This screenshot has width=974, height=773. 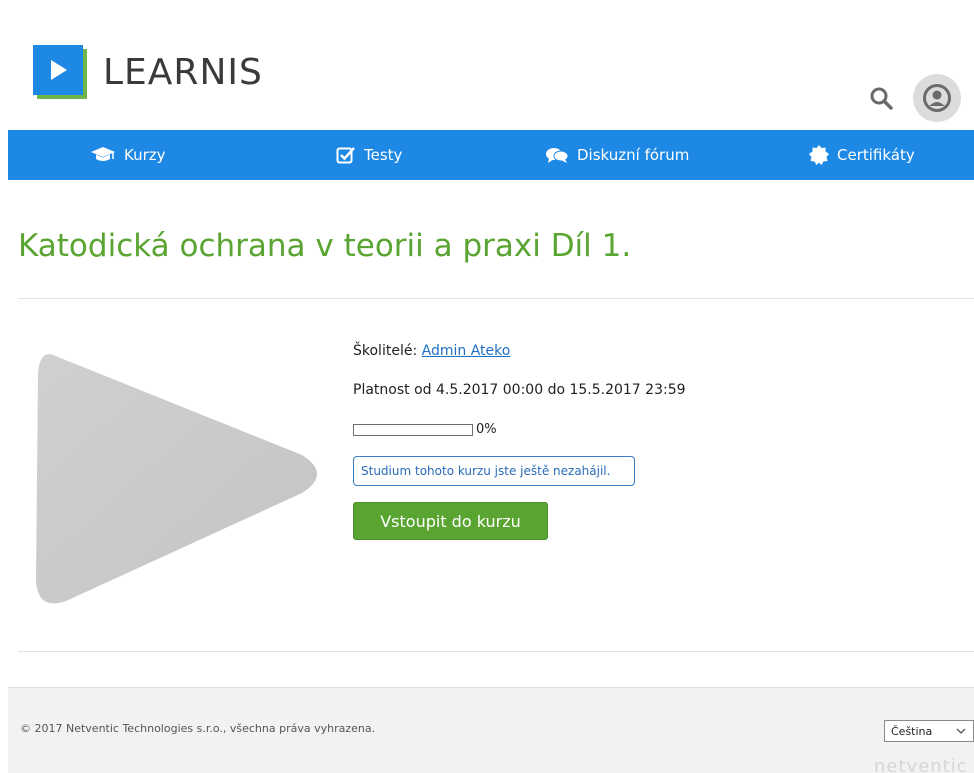 What do you see at coordinates (876, 155) in the screenshot?
I see `nav-label: Certifikáty` at bounding box center [876, 155].